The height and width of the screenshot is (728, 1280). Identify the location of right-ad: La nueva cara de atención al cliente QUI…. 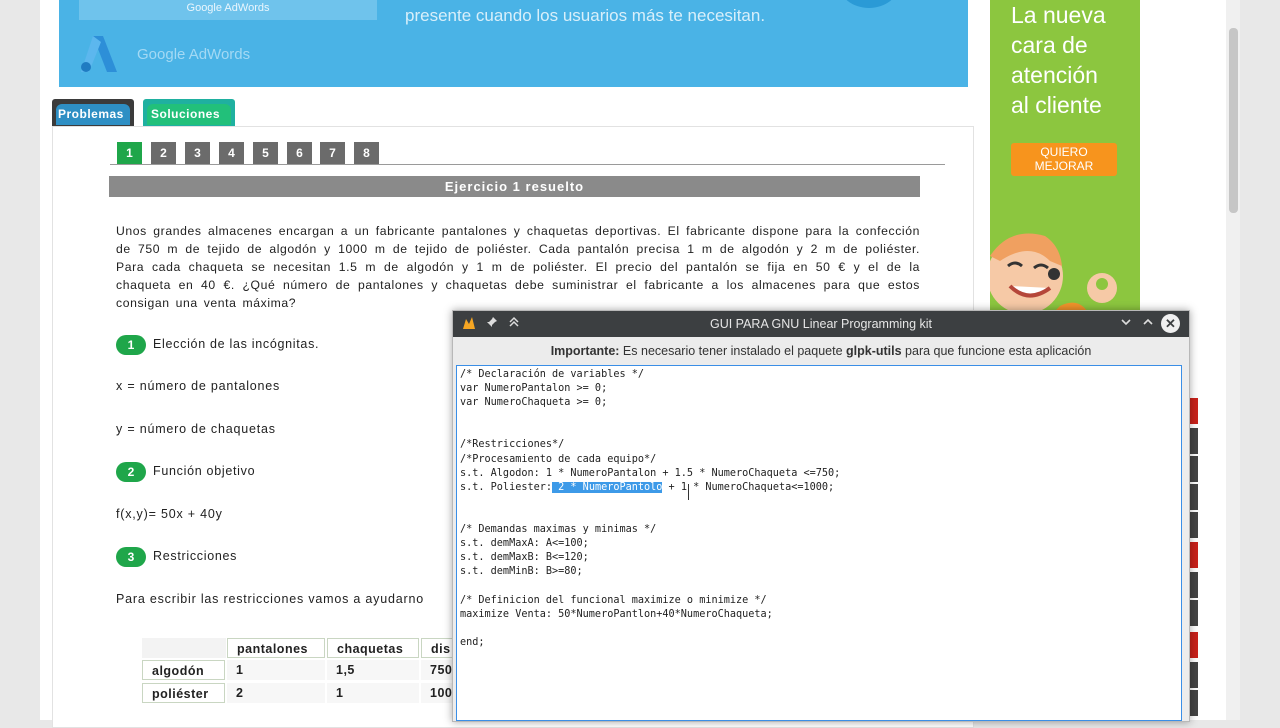
(1065, 155).